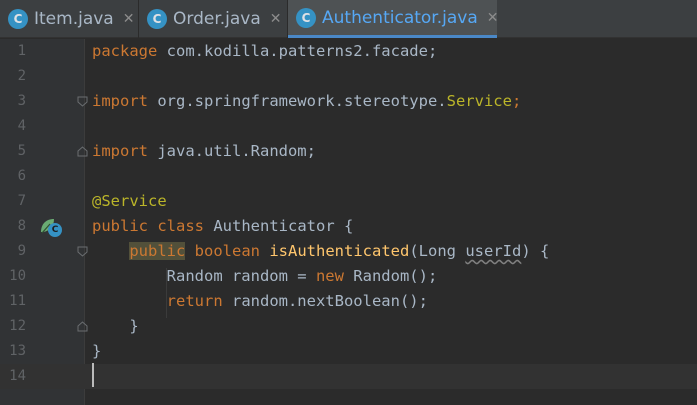 The height and width of the screenshot is (405, 697). What do you see at coordinates (21, 176) in the screenshot?
I see `line-number: 6` at bounding box center [21, 176].